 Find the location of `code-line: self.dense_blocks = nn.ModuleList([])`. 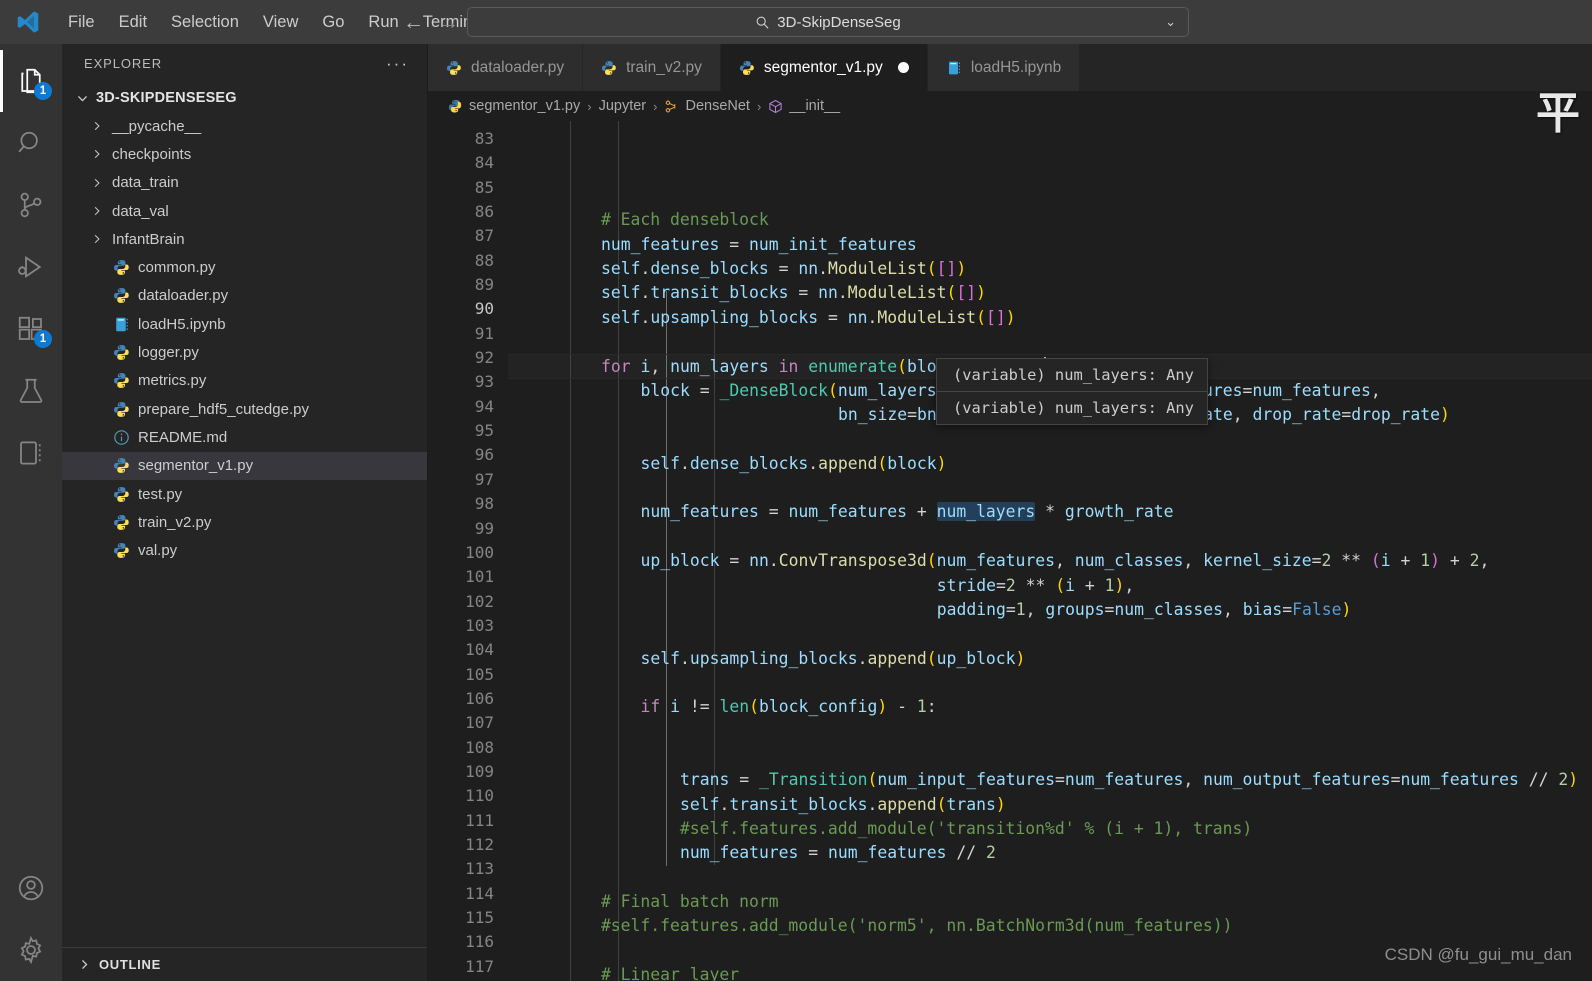

code-line: self.dense_blocks = nn.ModuleList([]) is located at coordinates (1050, 269).